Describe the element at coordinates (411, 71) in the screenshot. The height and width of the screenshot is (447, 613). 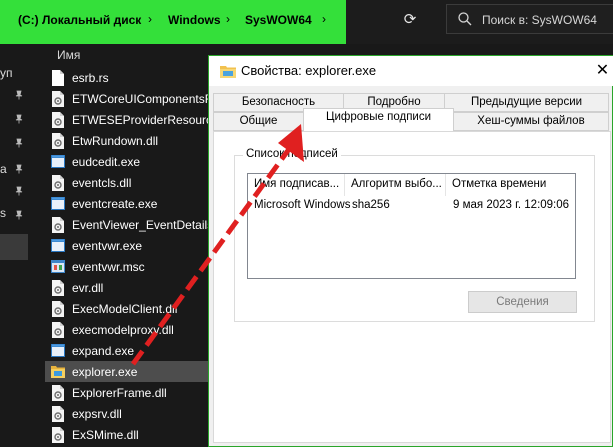
I see `dialog-titlebar: Свойства: explorer.exe ✕` at that location.